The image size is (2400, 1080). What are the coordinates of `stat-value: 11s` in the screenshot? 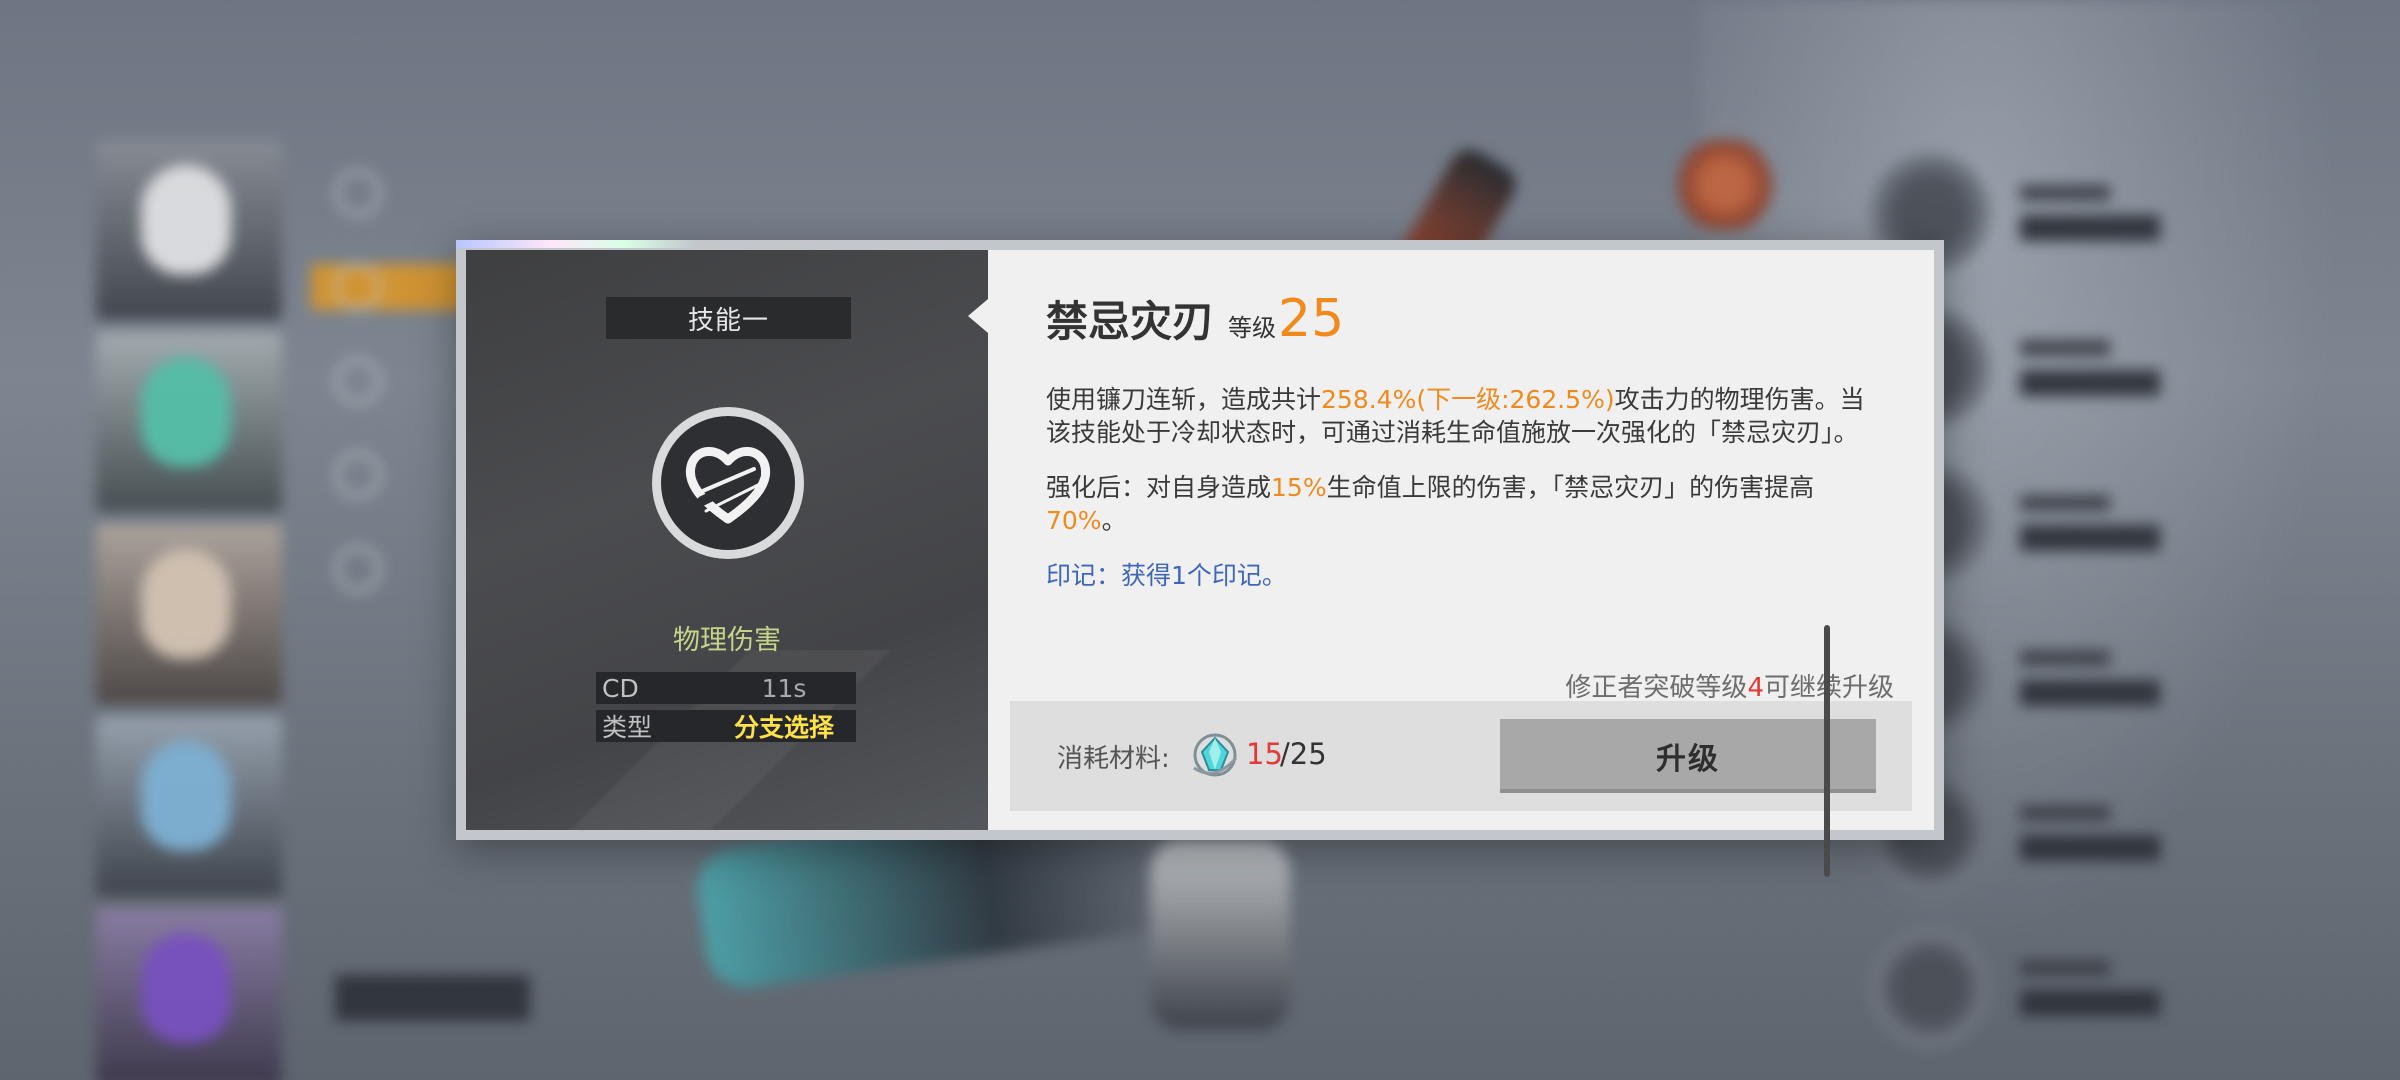 It's located at (784, 688).